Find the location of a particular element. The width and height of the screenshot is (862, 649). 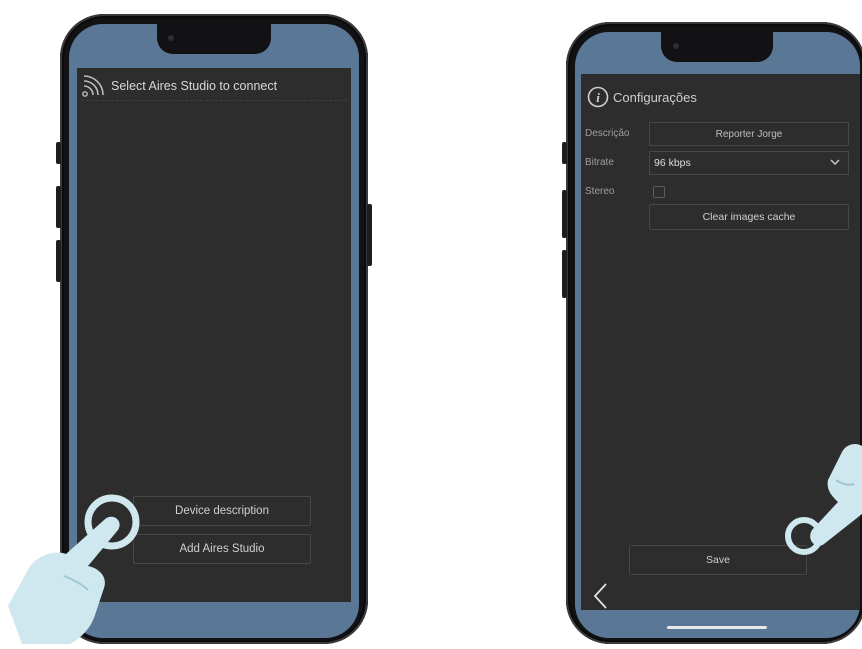

wifi-signal-icon is located at coordinates (94, 86).